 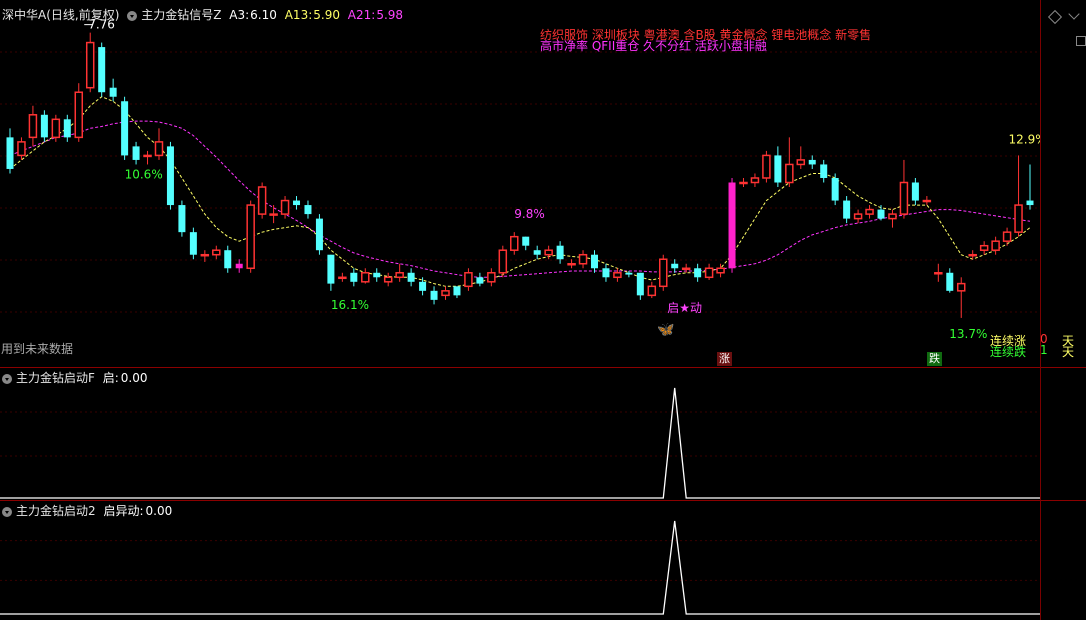 What do you see at coordinates (144, 174) in the screenshot?
I see `chart-annotation: 10.6%` at bounding box center [144, 174].